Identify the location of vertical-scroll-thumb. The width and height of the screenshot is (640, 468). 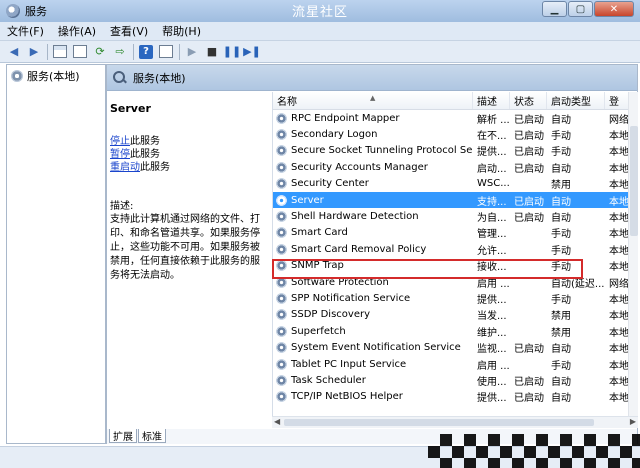
(634, 181).